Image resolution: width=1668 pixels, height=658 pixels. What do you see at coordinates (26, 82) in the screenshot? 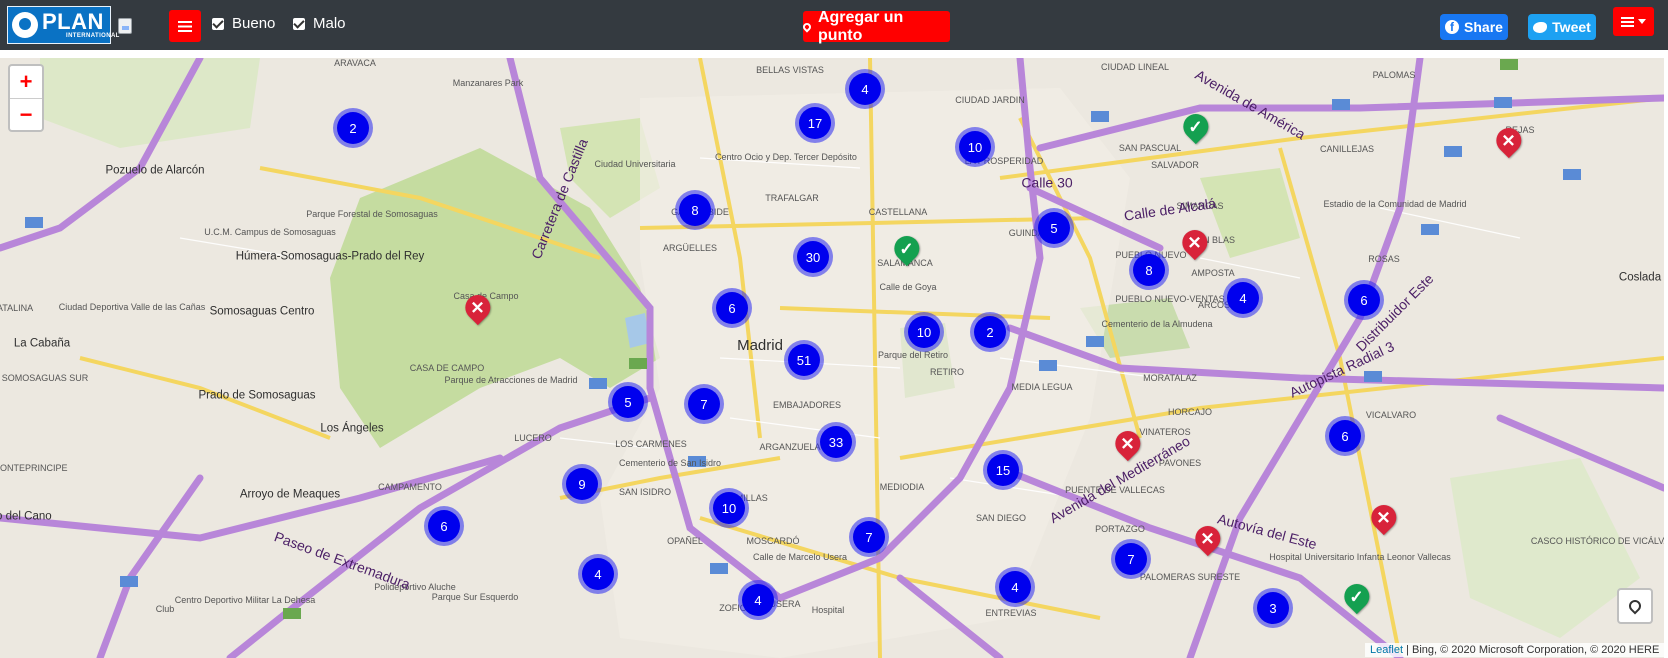
I see `zoom-in-button: +` at bounding box center [26, 82].